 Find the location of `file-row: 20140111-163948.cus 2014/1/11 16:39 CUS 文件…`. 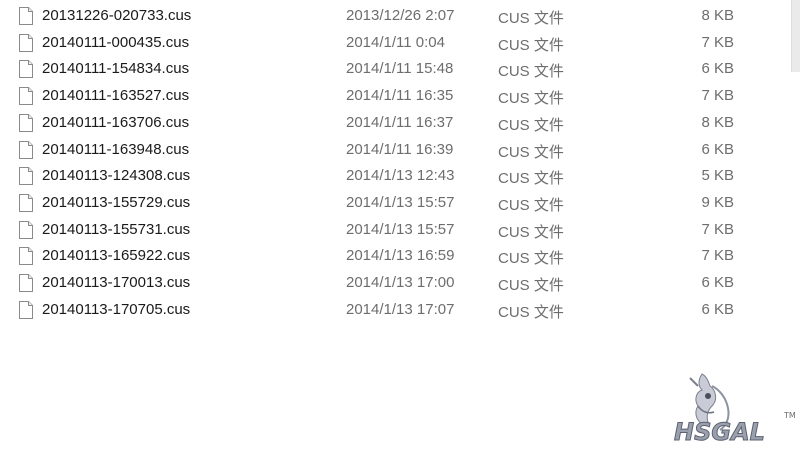

file-row: 20140111-163948.cus 2014/1/11 16:39 CUS 文件… is located at coordinates (395, 150).